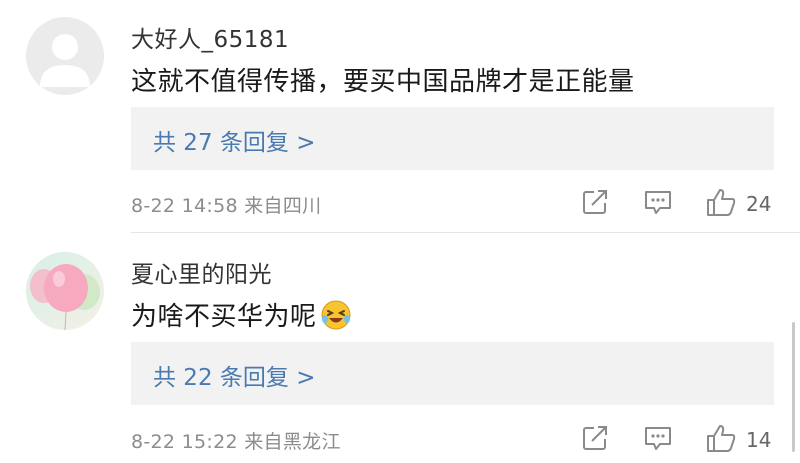  I want to click on comment-meta: 8-22 15:22 来自黑龙江, so click(236, 442).